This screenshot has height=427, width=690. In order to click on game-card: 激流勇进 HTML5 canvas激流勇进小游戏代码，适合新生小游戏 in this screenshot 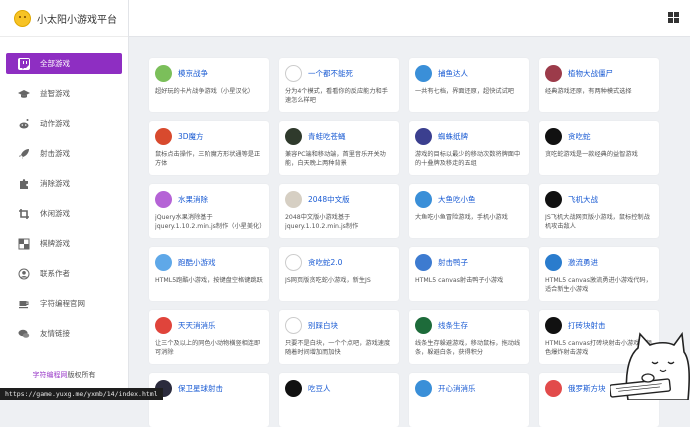, I will do `click(599, 274)`.